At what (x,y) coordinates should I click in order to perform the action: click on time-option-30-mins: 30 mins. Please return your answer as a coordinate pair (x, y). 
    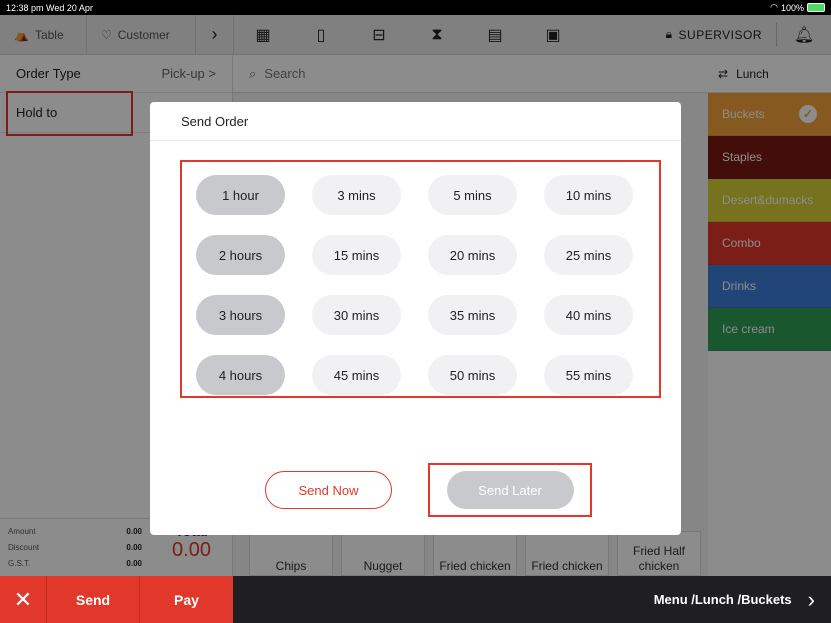
    Looking at the image, I should click on (356, 315).